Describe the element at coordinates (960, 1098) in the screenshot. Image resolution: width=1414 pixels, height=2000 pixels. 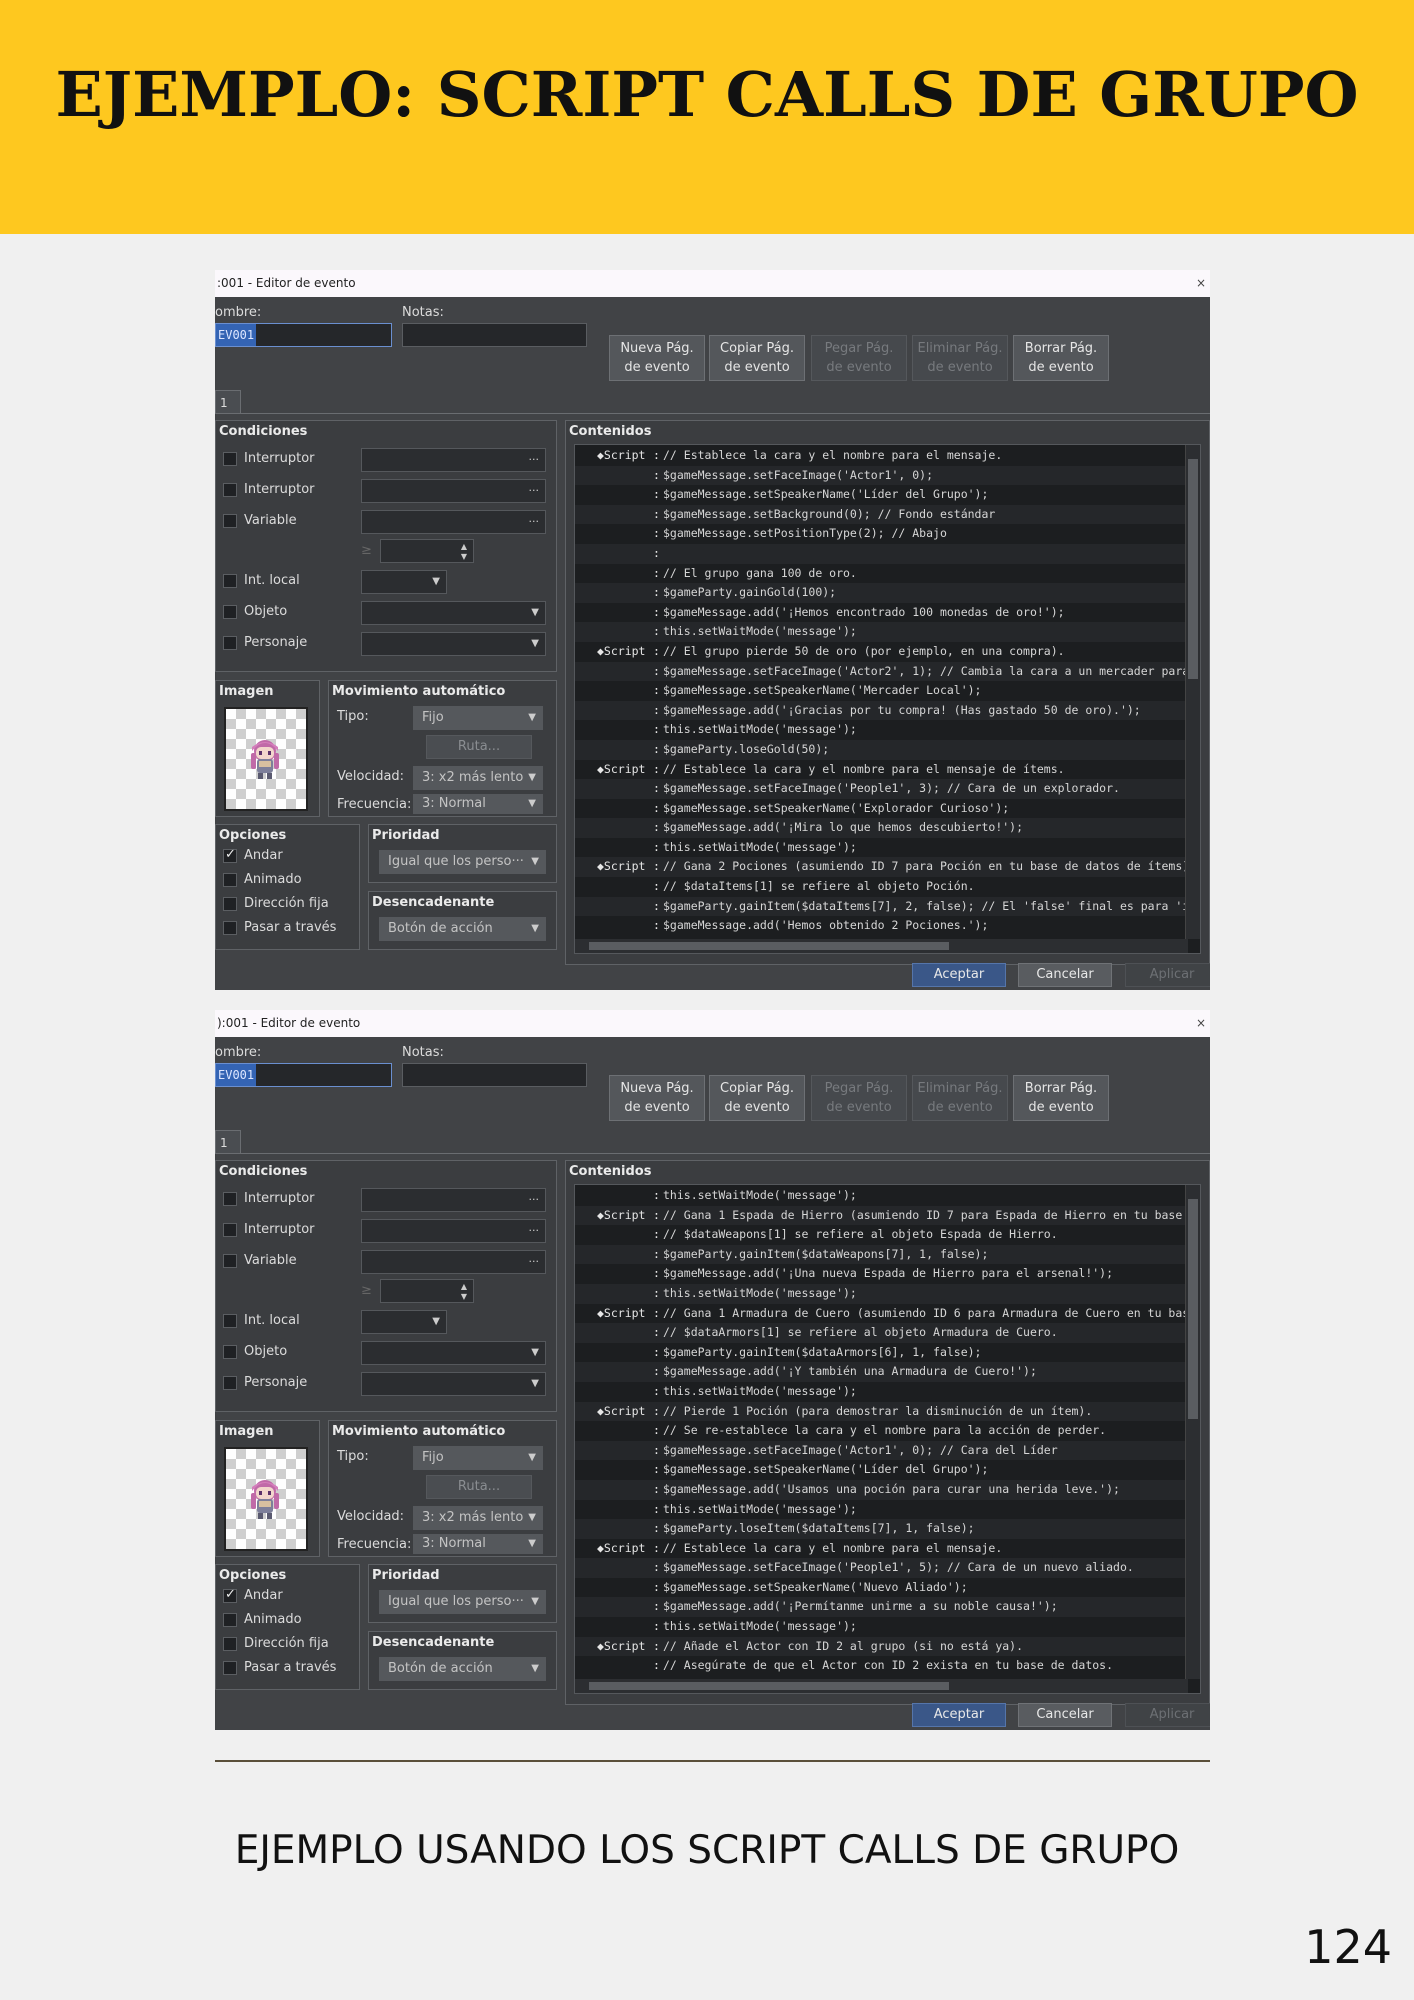
I see `delete-page-button: Eliminar Pág. de evento` at that location.